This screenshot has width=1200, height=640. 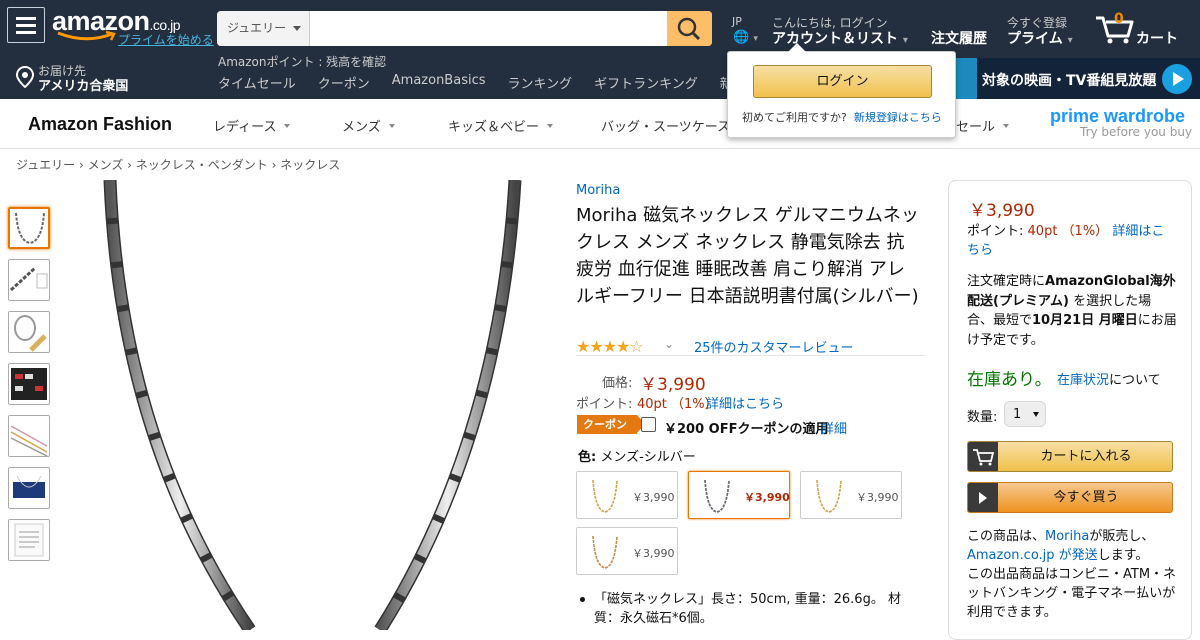 What do you see at coordinates (669, 344) in the screenshot?
I see `chevron-down-icon: ⌄` at bounding box center [669, 344].